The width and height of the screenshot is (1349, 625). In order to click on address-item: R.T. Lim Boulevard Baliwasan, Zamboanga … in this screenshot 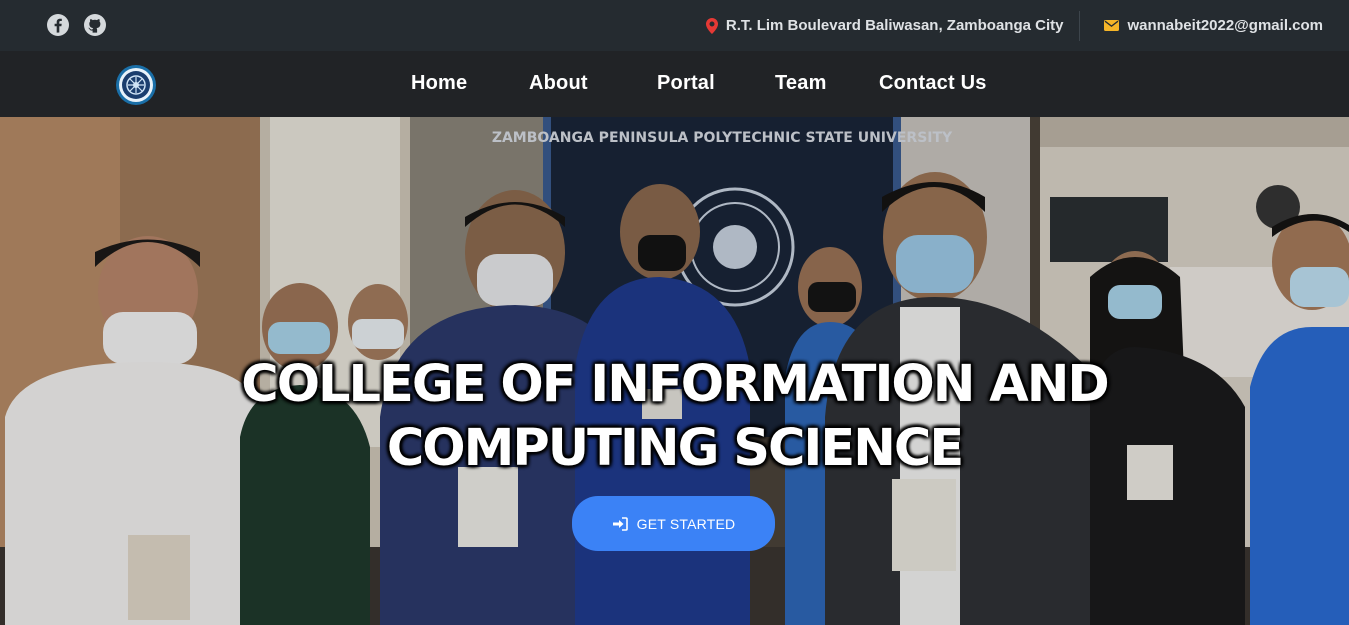, I will do `click(884, 25)`.